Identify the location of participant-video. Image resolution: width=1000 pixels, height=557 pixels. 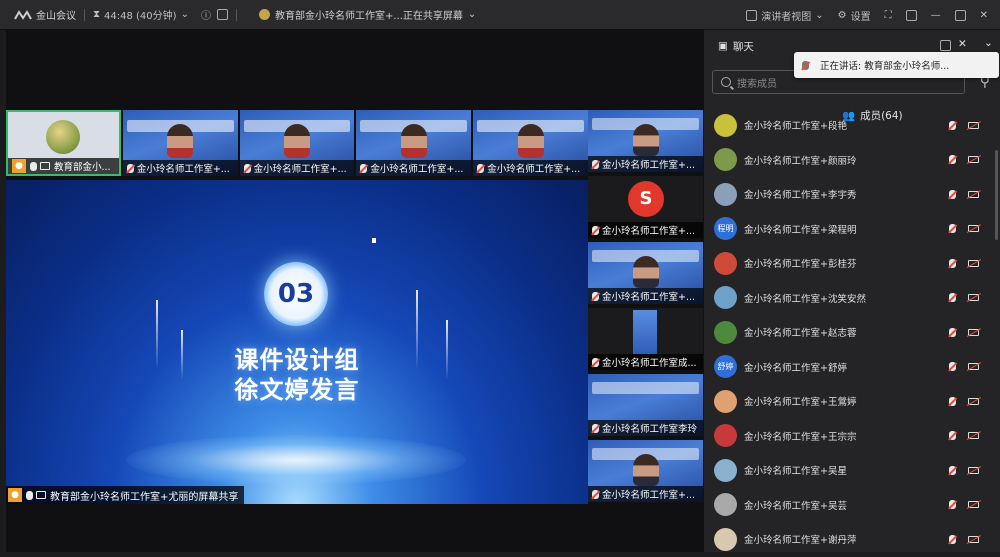
(180, 141).